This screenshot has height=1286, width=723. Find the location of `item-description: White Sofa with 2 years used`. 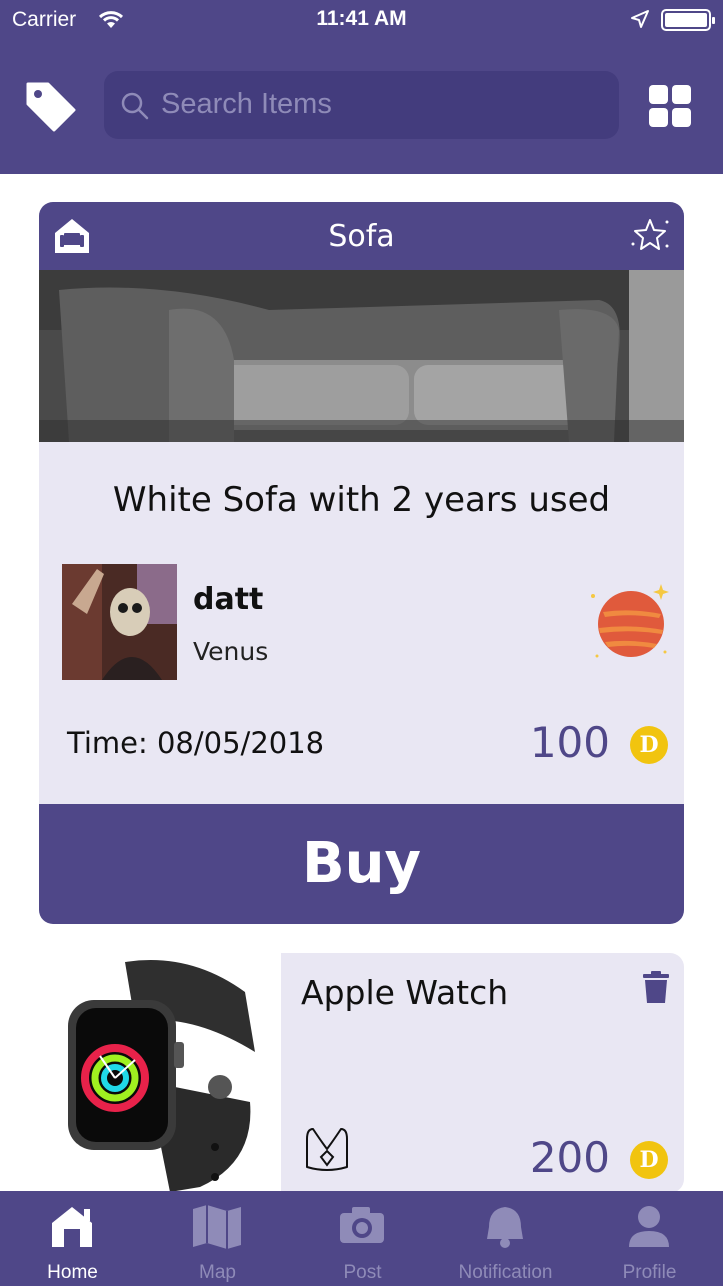

item-description: White Sofa with 2 years used is located at coordinates (361, 500).